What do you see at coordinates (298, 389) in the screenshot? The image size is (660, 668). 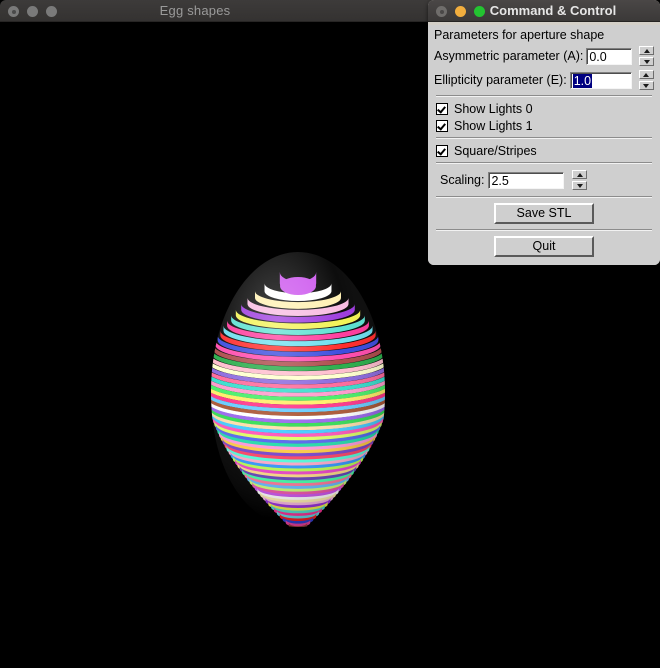 I see `egg-shape-render` at bounding box center [298, 389].